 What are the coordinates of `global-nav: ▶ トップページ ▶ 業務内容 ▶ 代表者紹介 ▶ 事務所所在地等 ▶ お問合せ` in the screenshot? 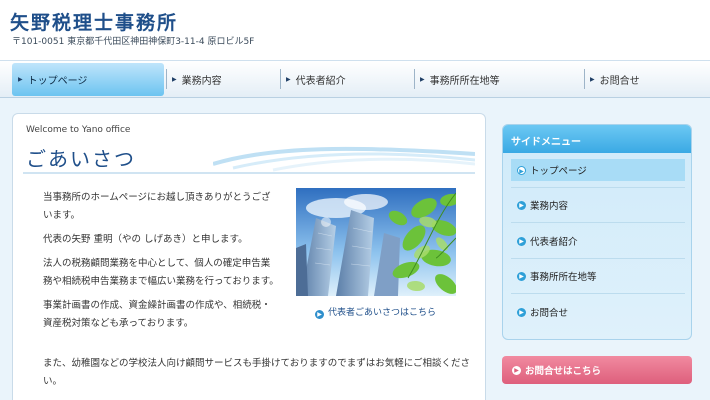 It's located at (355, 79).